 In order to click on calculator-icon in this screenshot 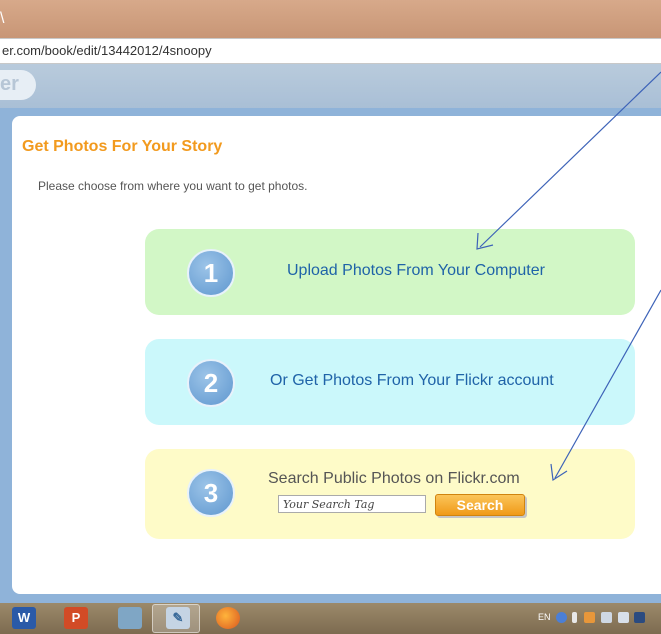, I will do `click(130, 618)`.